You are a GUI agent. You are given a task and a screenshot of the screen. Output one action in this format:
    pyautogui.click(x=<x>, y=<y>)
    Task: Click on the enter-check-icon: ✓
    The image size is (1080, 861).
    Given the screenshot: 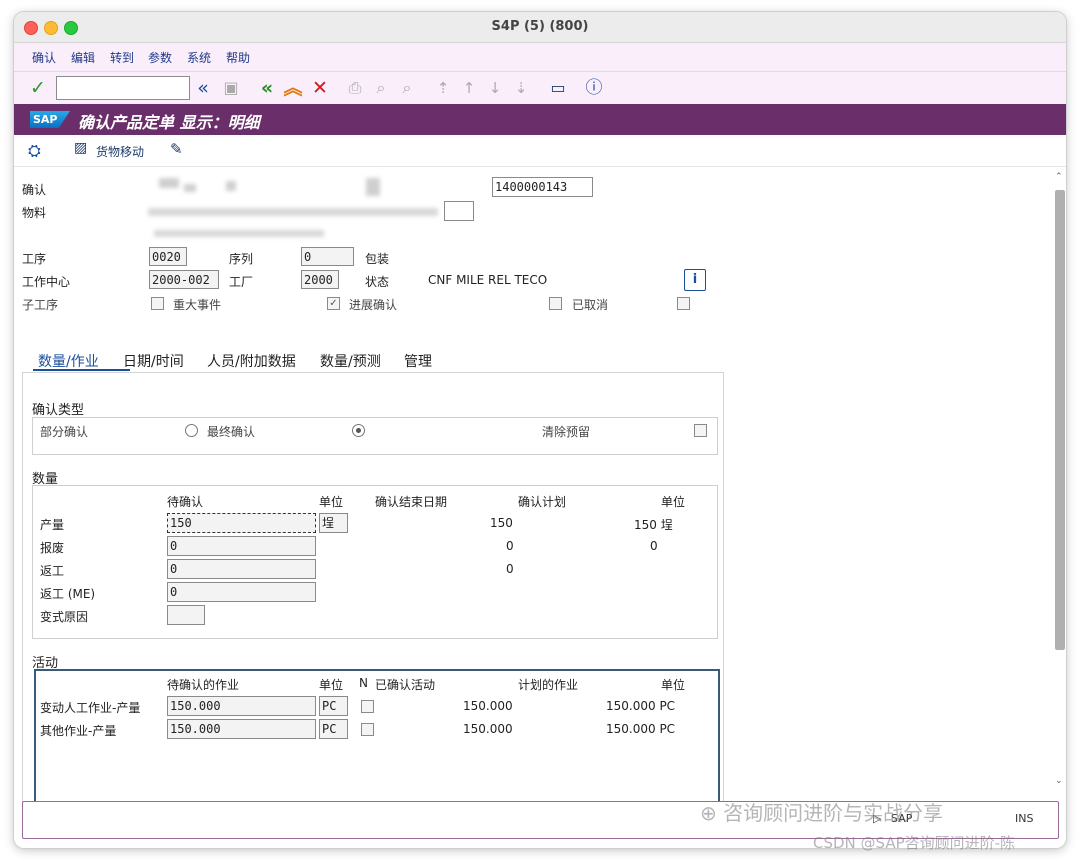 What is the action you would take?
    pyautogui.click(x=38, y=88)
    